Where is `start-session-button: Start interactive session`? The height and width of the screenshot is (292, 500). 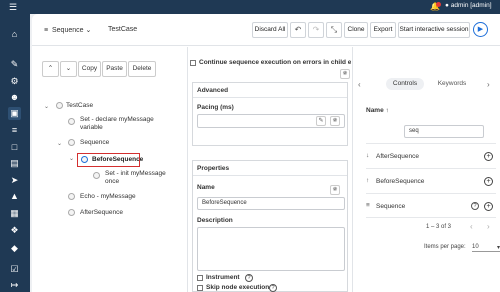
start-session-button: Start interactive session is located at coordinates (434, 30).